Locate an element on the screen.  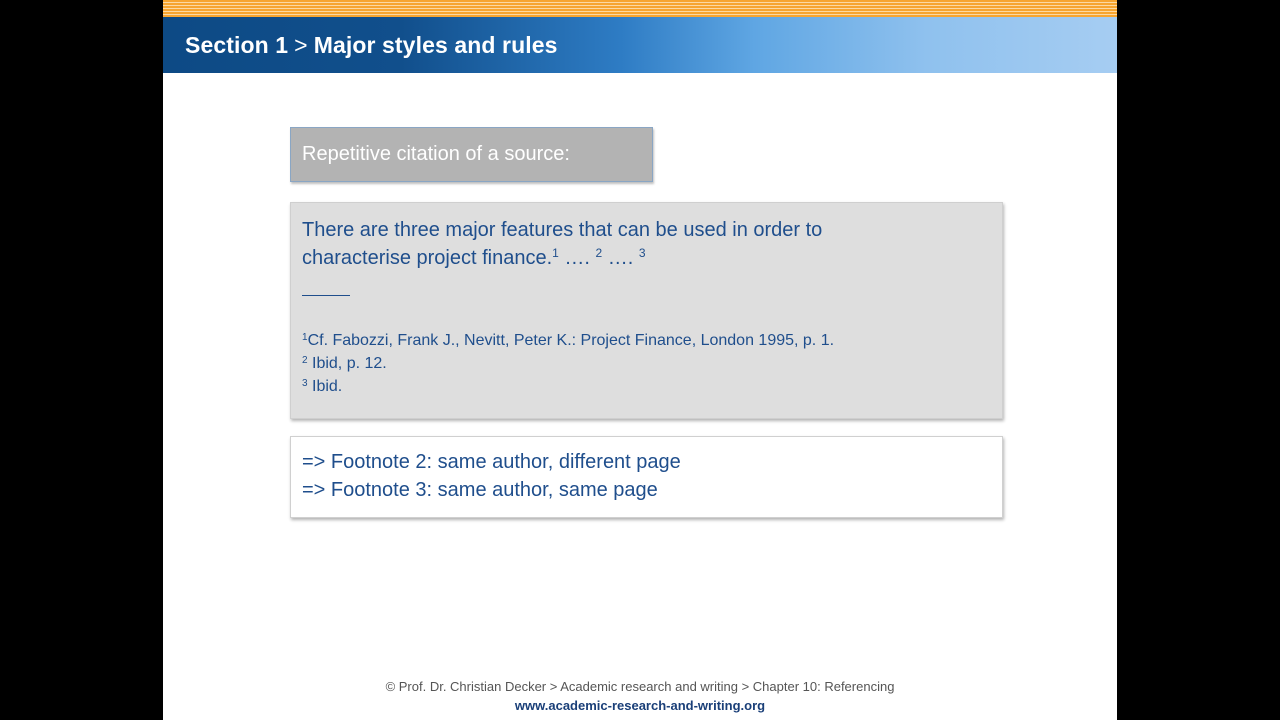
header-title: Section 1 > Major styles and rules is located at coordinates (371, 45).